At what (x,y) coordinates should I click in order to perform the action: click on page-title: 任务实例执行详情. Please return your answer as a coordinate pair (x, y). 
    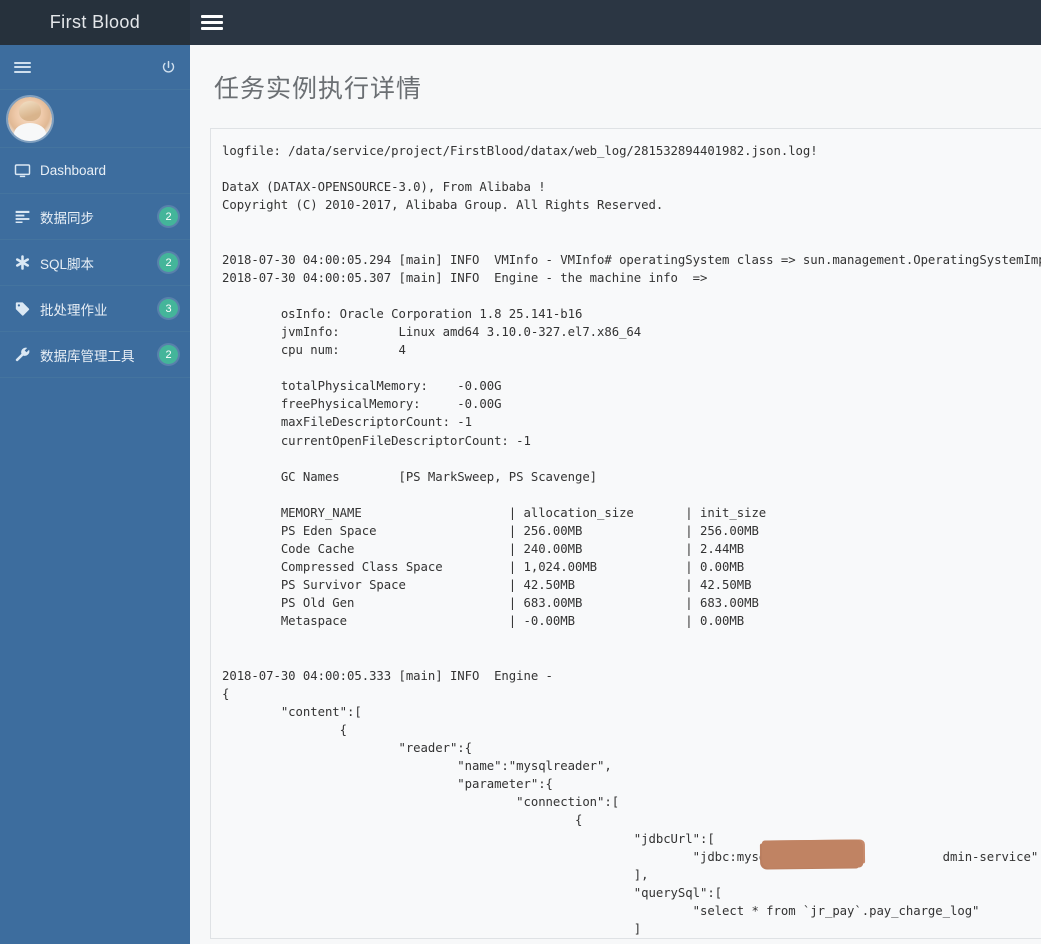
    Looking at the image, I should click on (318, 89).